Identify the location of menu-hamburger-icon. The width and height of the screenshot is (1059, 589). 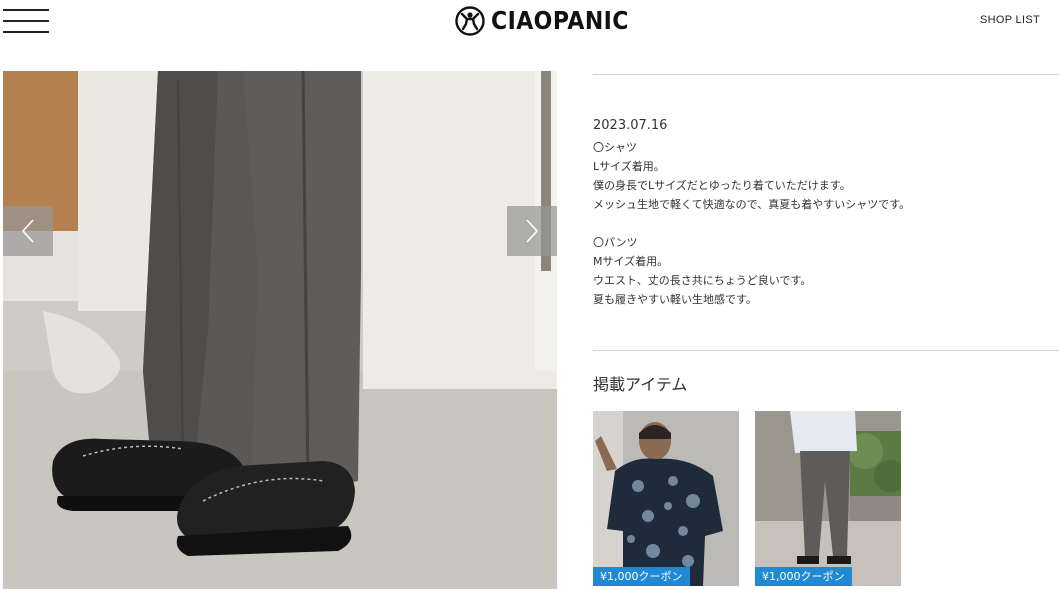
(26, 21).